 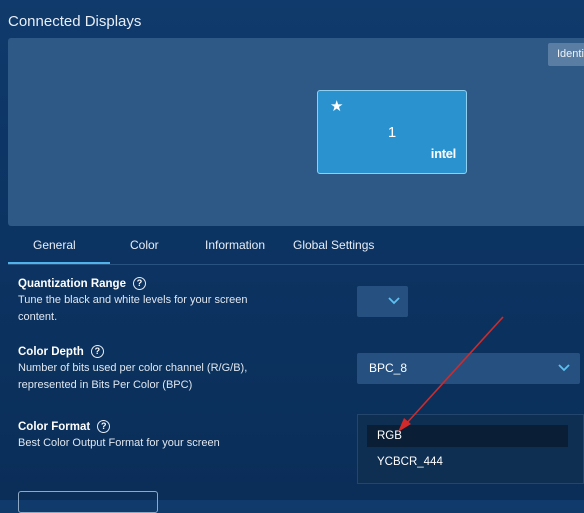 I want to click on tabs-divider, so click(x=296, y=264).